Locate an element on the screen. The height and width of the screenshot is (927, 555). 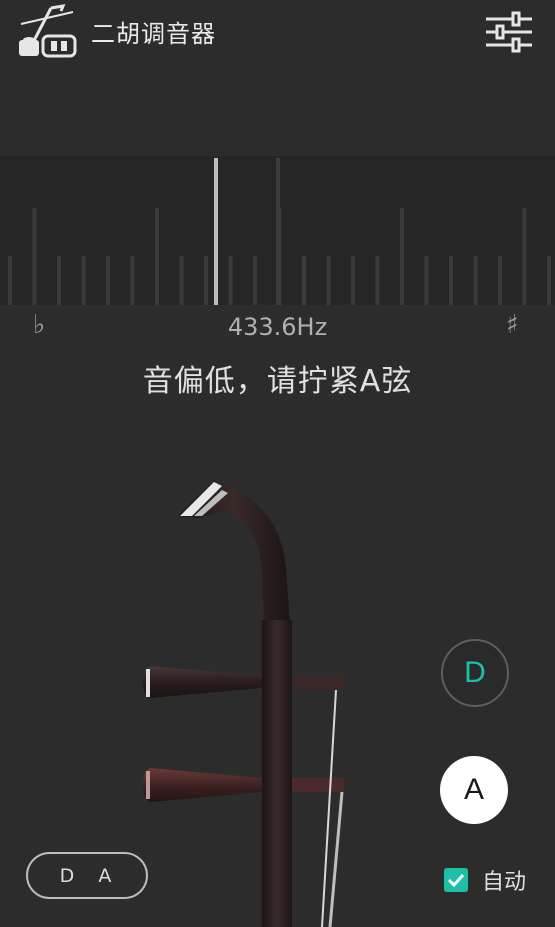
string-a-button: A is located at coordinates (474, 790).